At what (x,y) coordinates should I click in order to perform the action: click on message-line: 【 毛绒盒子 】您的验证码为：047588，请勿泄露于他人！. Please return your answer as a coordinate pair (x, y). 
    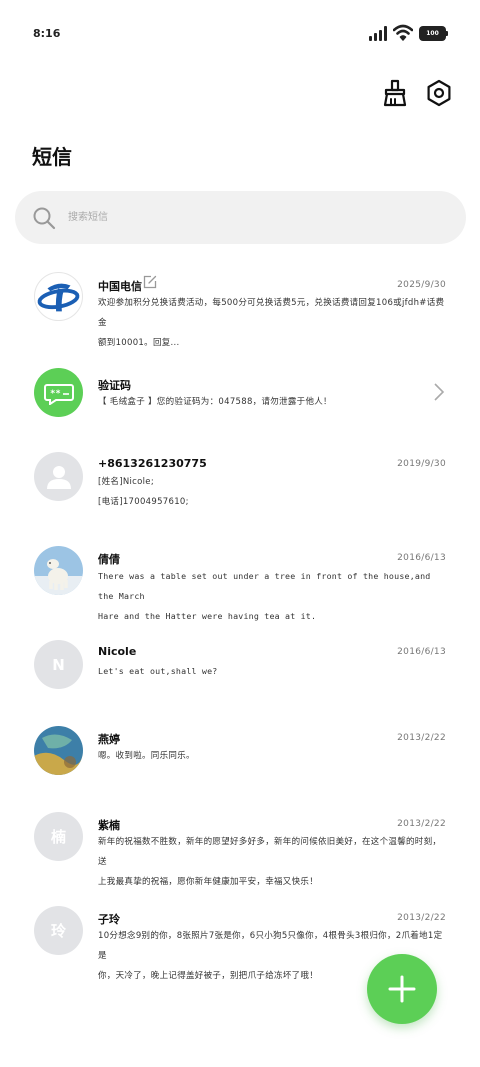
    Looking at the image, I should click on (215, 402).